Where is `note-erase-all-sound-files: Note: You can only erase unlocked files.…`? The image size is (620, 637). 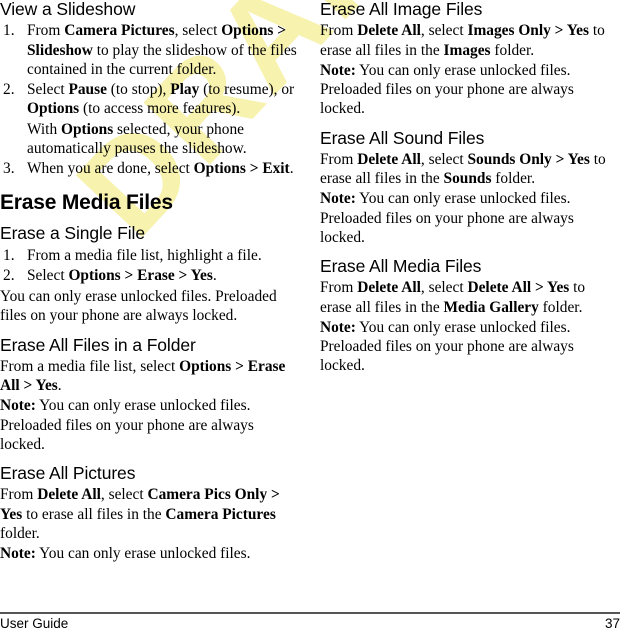
note-erase-all-sound-files: Note: You can only erase unlocked files.… is located at coordinates (447, 218).